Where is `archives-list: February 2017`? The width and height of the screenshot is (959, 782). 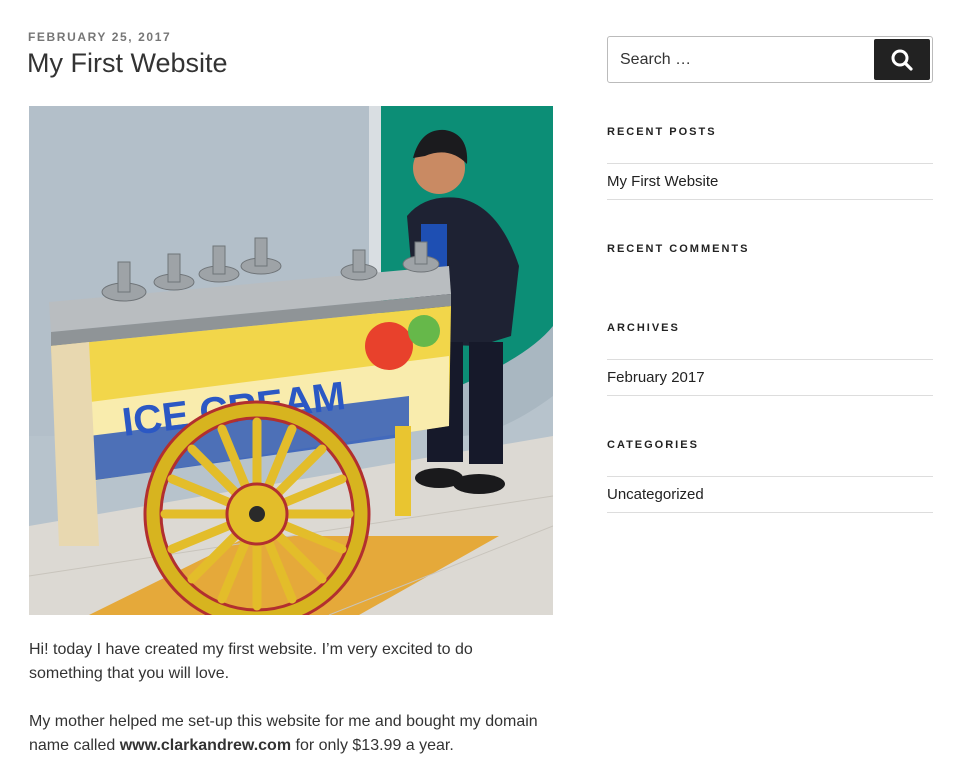 archives-list: February 2017 is located at coordinates (770, 377).